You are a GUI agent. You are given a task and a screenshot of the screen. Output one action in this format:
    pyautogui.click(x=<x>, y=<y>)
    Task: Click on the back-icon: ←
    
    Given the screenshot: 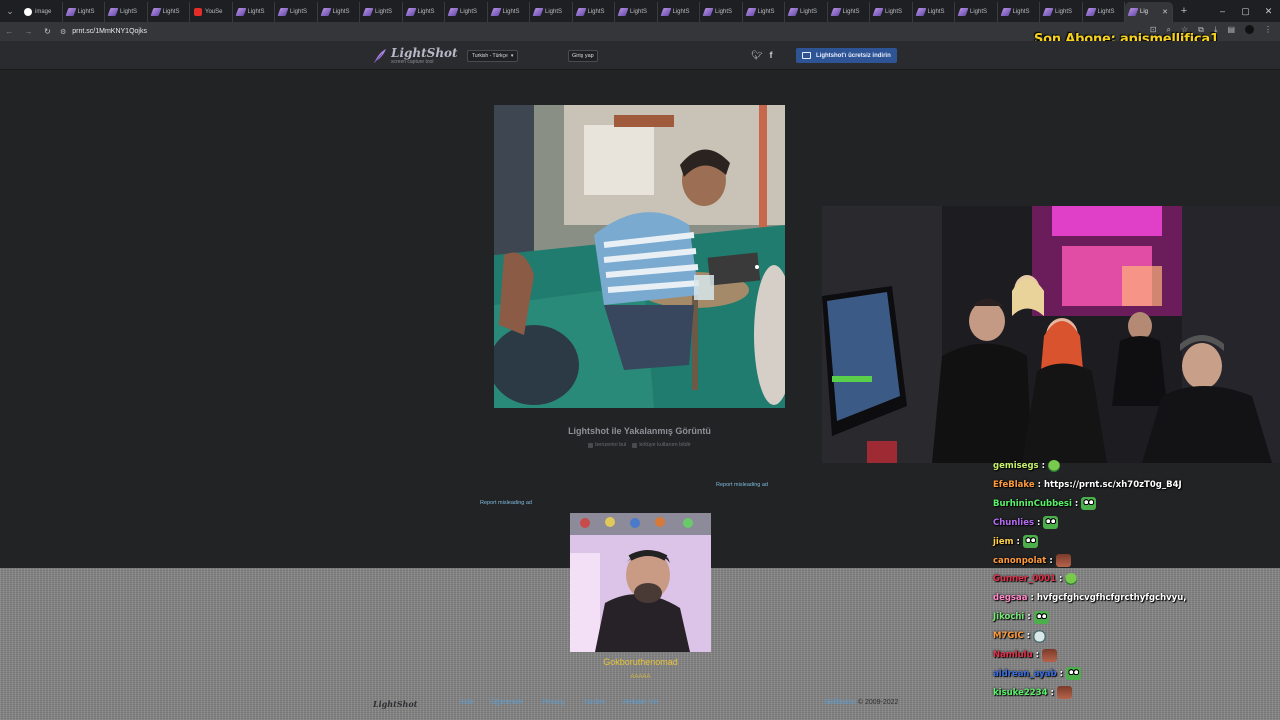 What is the action you would take?
    pyautogui.click(x=9, y=31)
    